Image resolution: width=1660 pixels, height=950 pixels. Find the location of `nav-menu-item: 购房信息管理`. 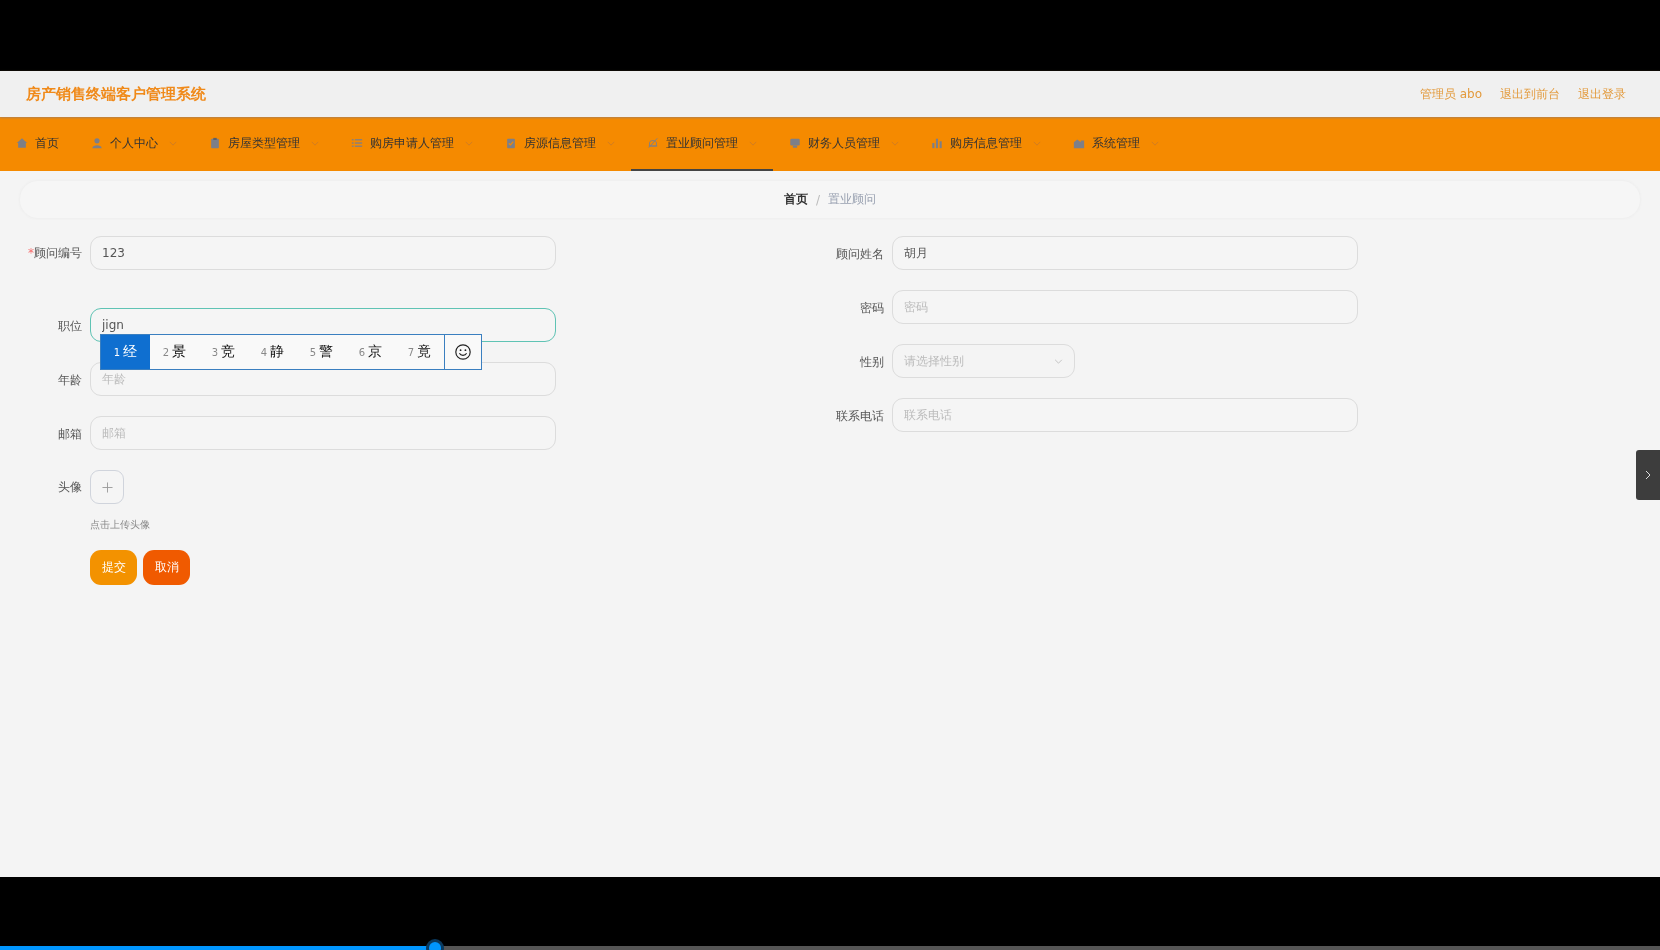

nav-menu-item: 购房信息管理 is located at coordinates (986, 144).